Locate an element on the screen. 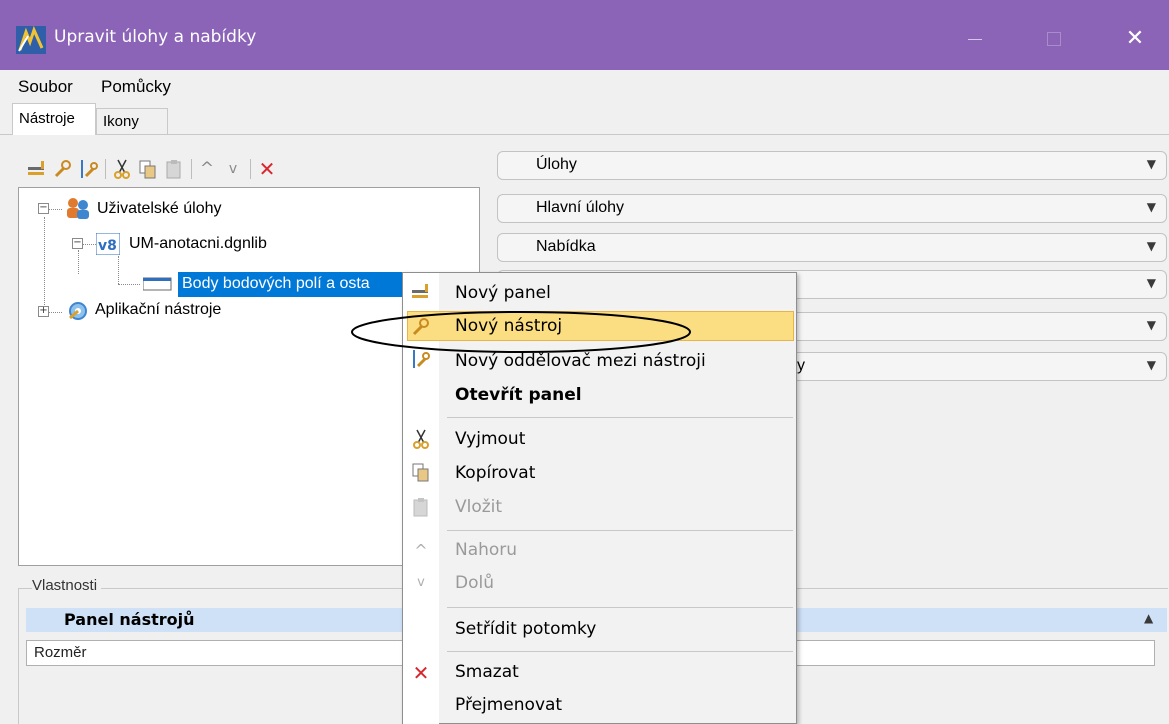 The height and width of the screenshot is (724, 1169). minimize-button is located at coordinates (975, 39).